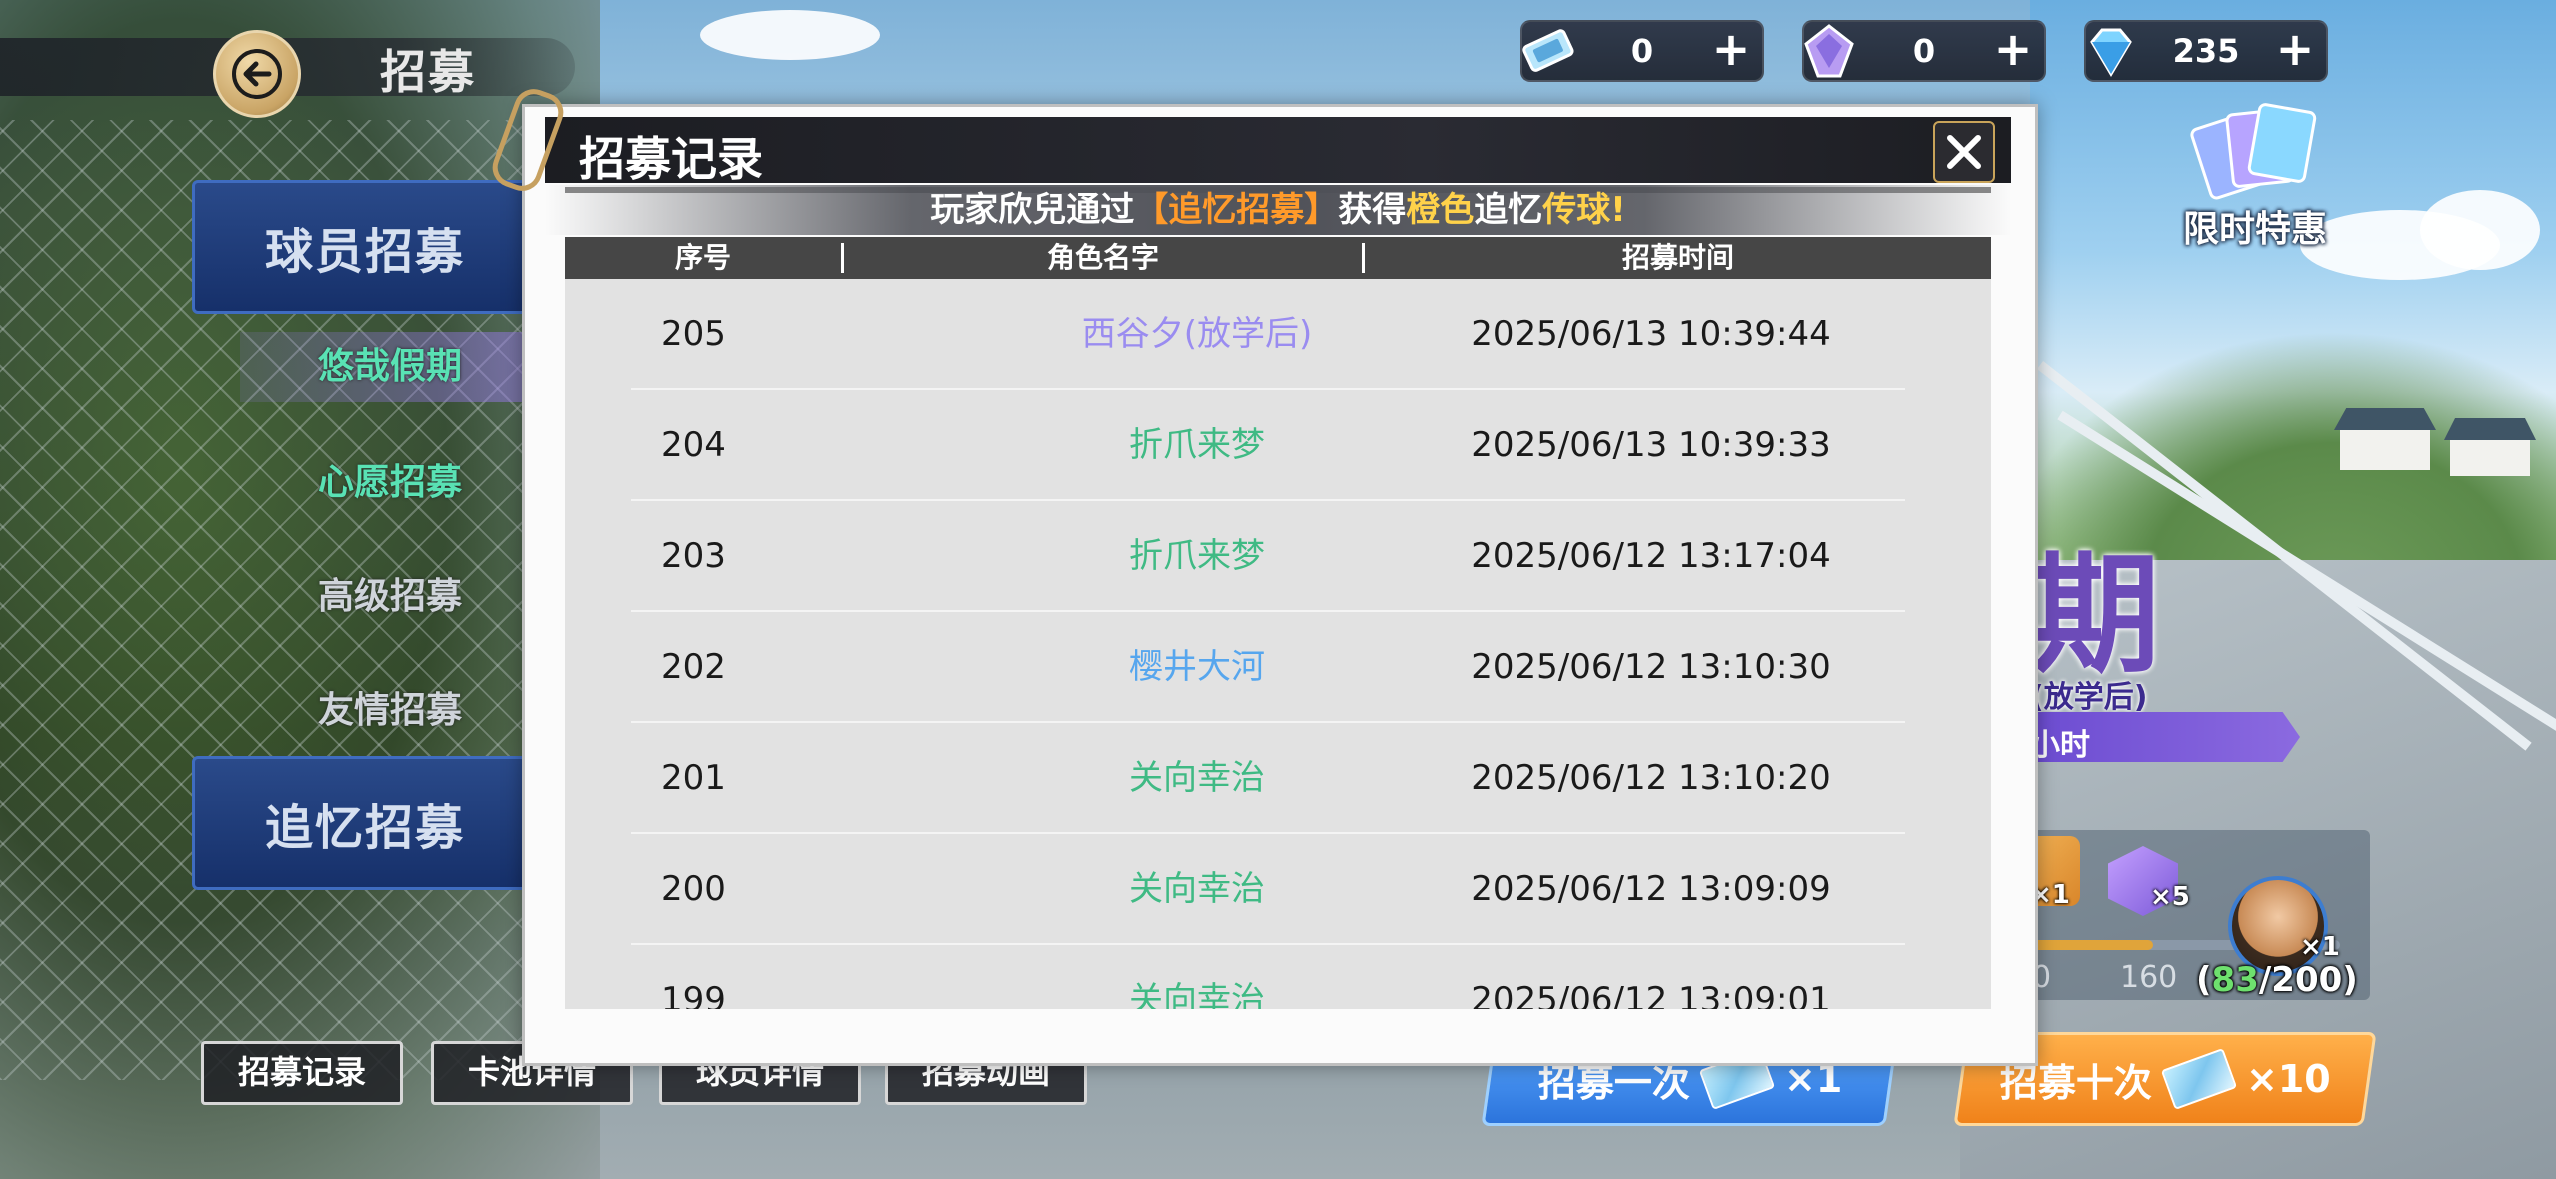 The width and height of the screenshot is (2556, 1179). I want to click on table-row: 204 折爪来梦 2025/06/13 10:39:33, so click(1278, 445).